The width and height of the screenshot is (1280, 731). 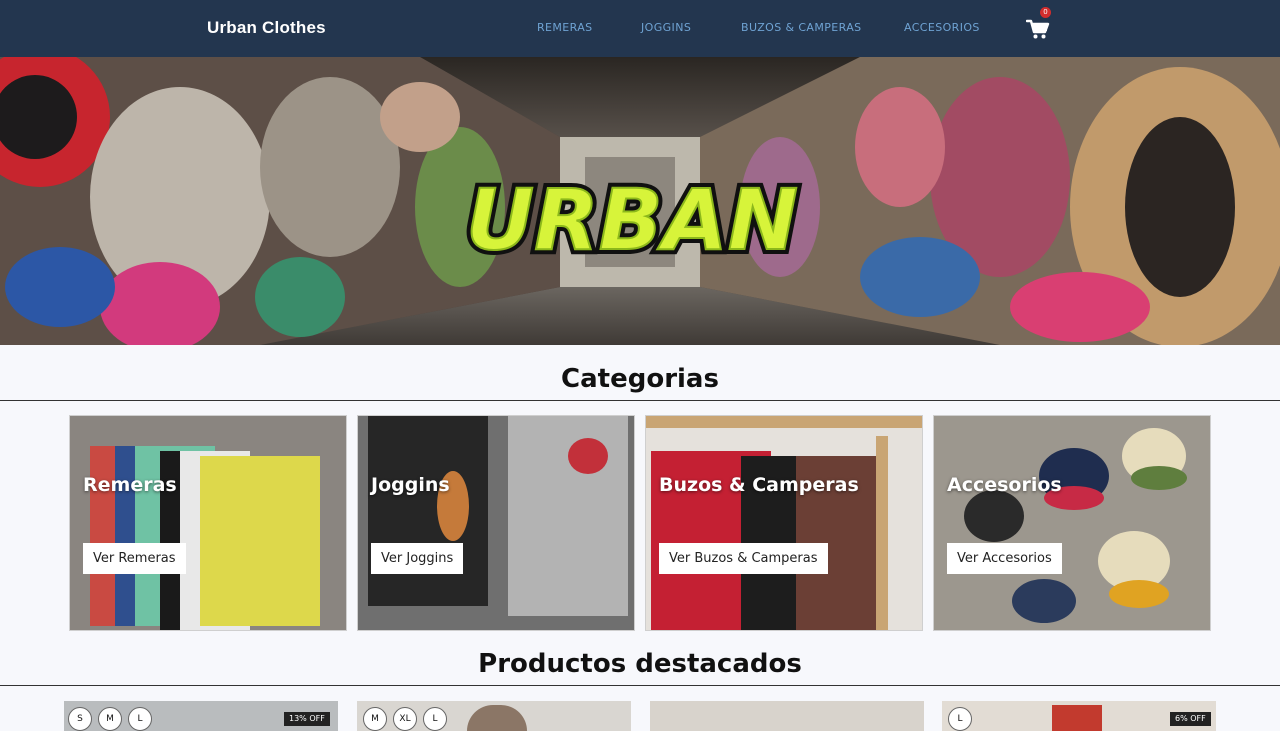 I want to click on categories-divider, so click(x=640, y=400).